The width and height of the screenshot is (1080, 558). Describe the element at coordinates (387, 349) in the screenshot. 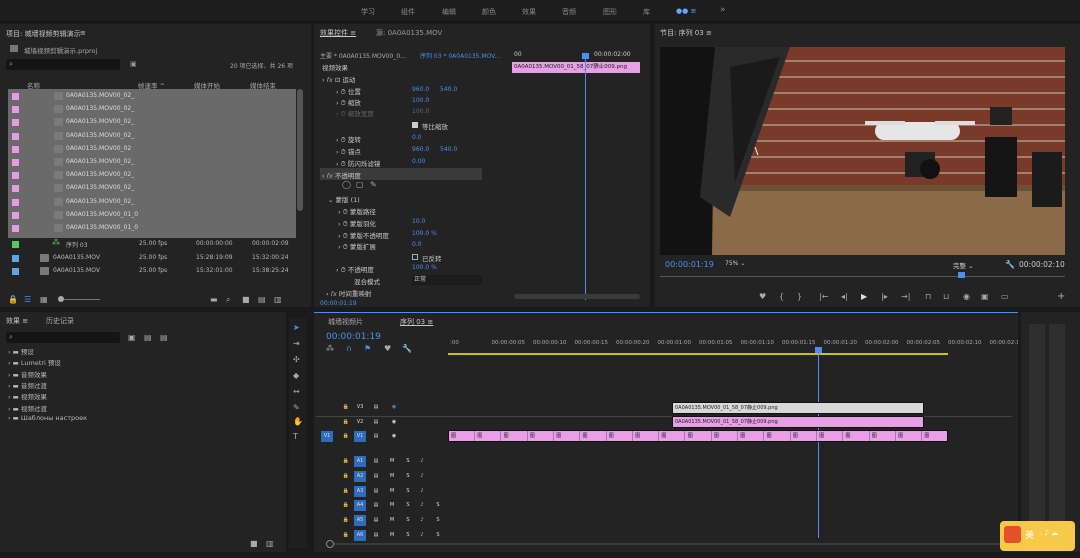

I see `add-marker-timeline-icon: ♥` at that location.